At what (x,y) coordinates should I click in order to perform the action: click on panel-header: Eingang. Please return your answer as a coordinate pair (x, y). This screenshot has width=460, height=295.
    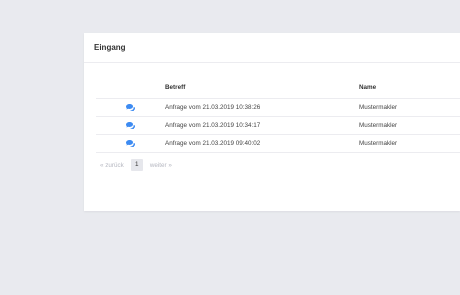
    Looking at the image, I should click on (272, 48).